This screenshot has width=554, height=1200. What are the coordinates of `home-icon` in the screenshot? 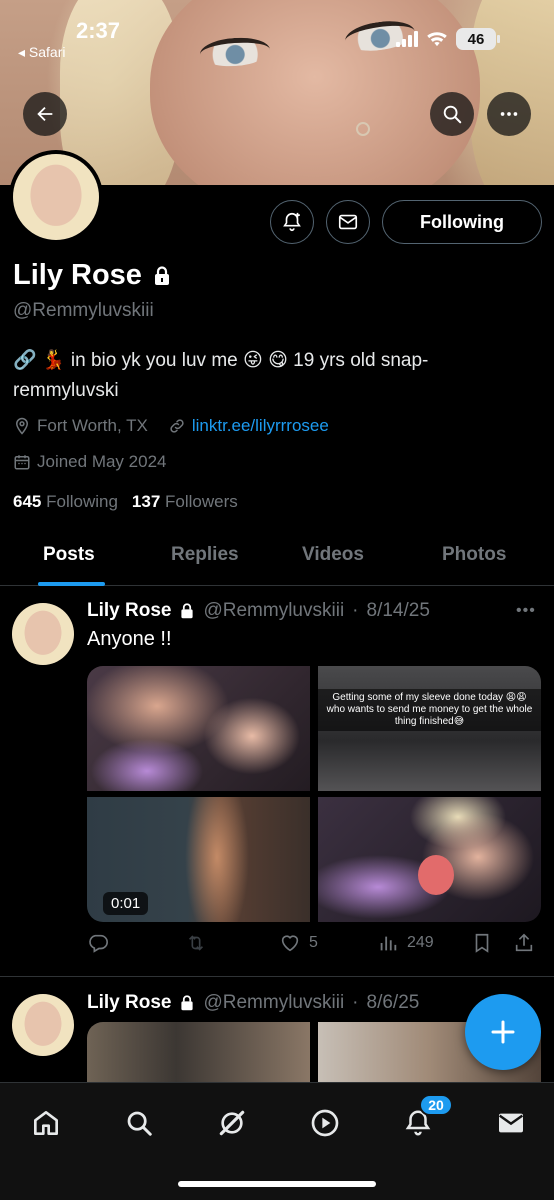 It's located at (46, 1123).